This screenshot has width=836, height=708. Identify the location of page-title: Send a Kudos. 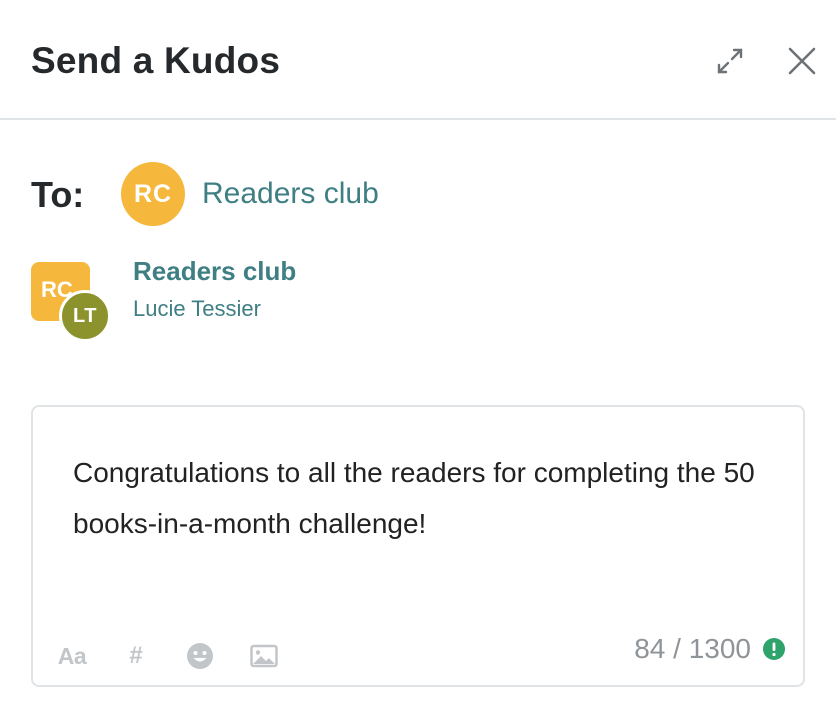
(156, 60).